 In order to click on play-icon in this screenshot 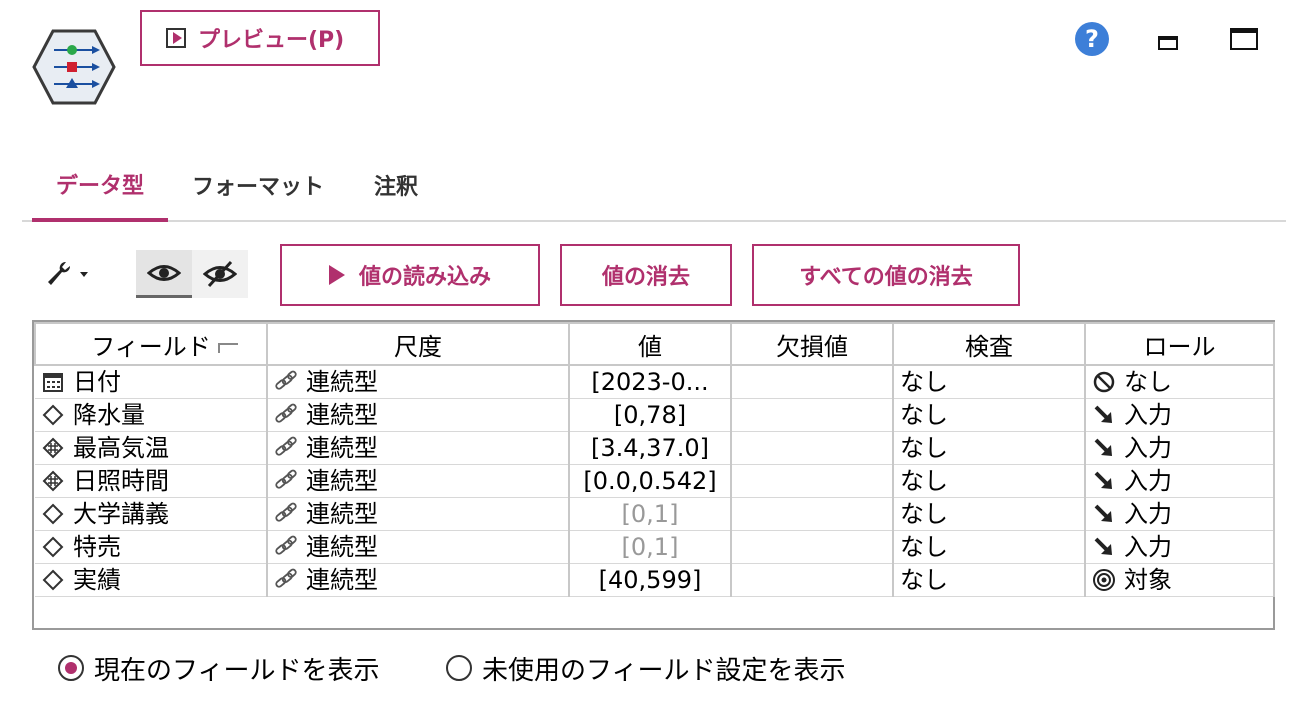, I will do `click(336, 275)`.